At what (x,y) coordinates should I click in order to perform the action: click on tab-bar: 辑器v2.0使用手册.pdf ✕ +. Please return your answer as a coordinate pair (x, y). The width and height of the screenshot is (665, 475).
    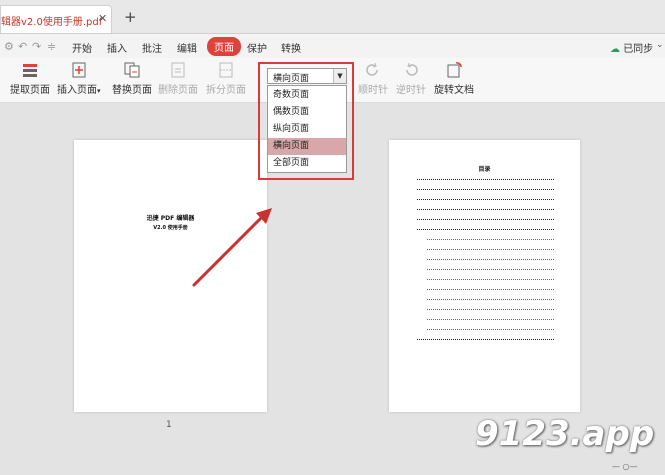
    Looking at the image, I should click on (332, 17).